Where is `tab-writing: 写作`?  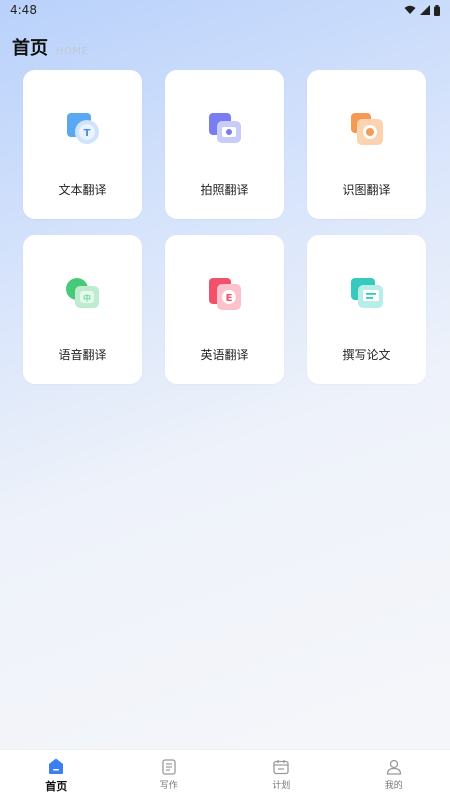 tab-writing: 写作 is located at coordinates (169, 775).